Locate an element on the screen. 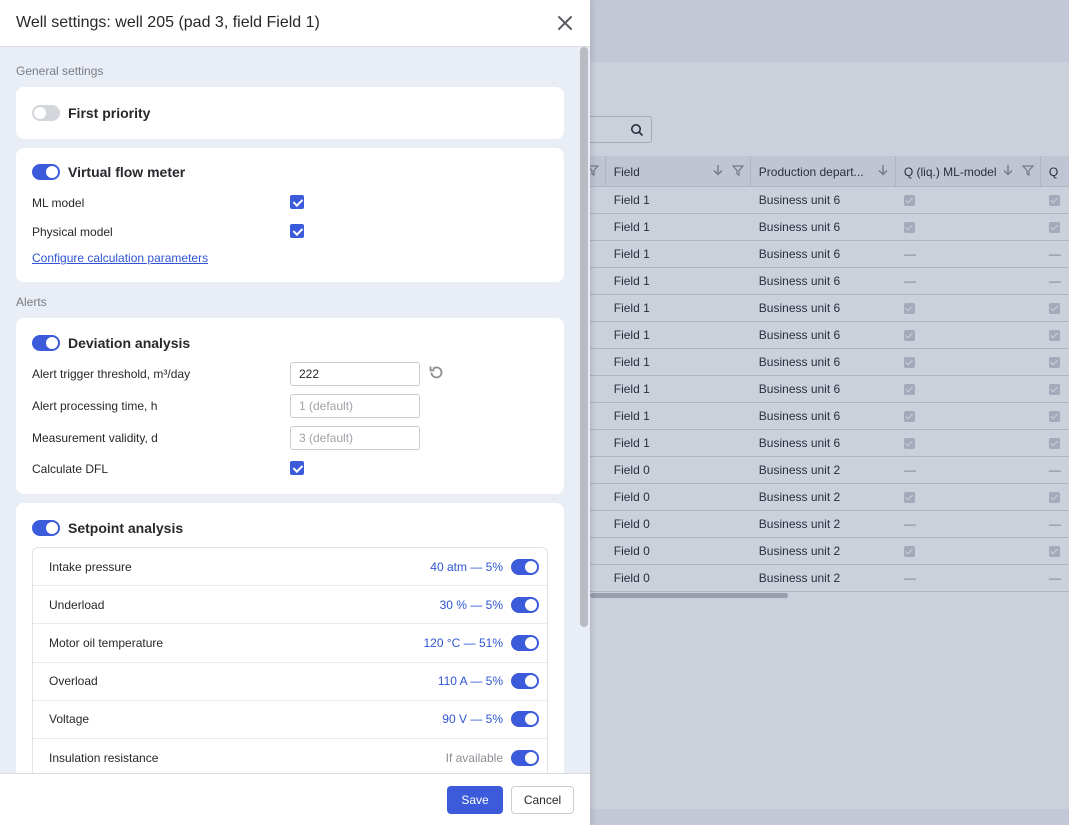 This screenshot has width=1069, height=825. setpoint-row-overload: Overload 110 A — 5% is located at coordinates (290, 682).